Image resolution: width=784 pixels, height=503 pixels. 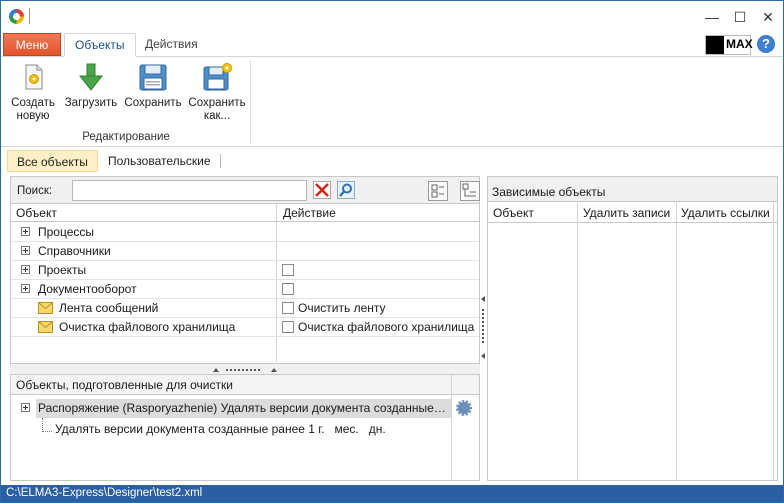 What do you see at coordinates (217, 77) in the screenshot?
I see `floppy-disk-star-icon` at bounding box center [217, 77].